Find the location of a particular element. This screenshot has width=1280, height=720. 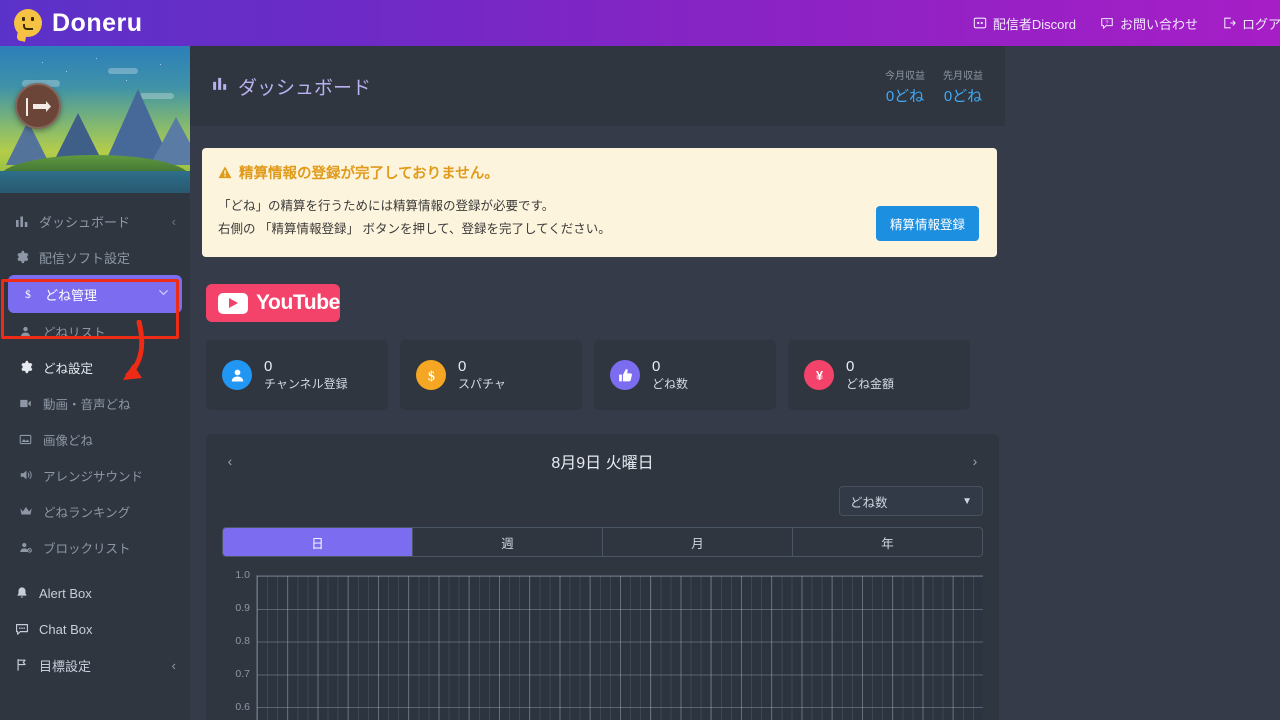

topnav-discord-label: 配信者Discord is located at coordinates (1034, 24).